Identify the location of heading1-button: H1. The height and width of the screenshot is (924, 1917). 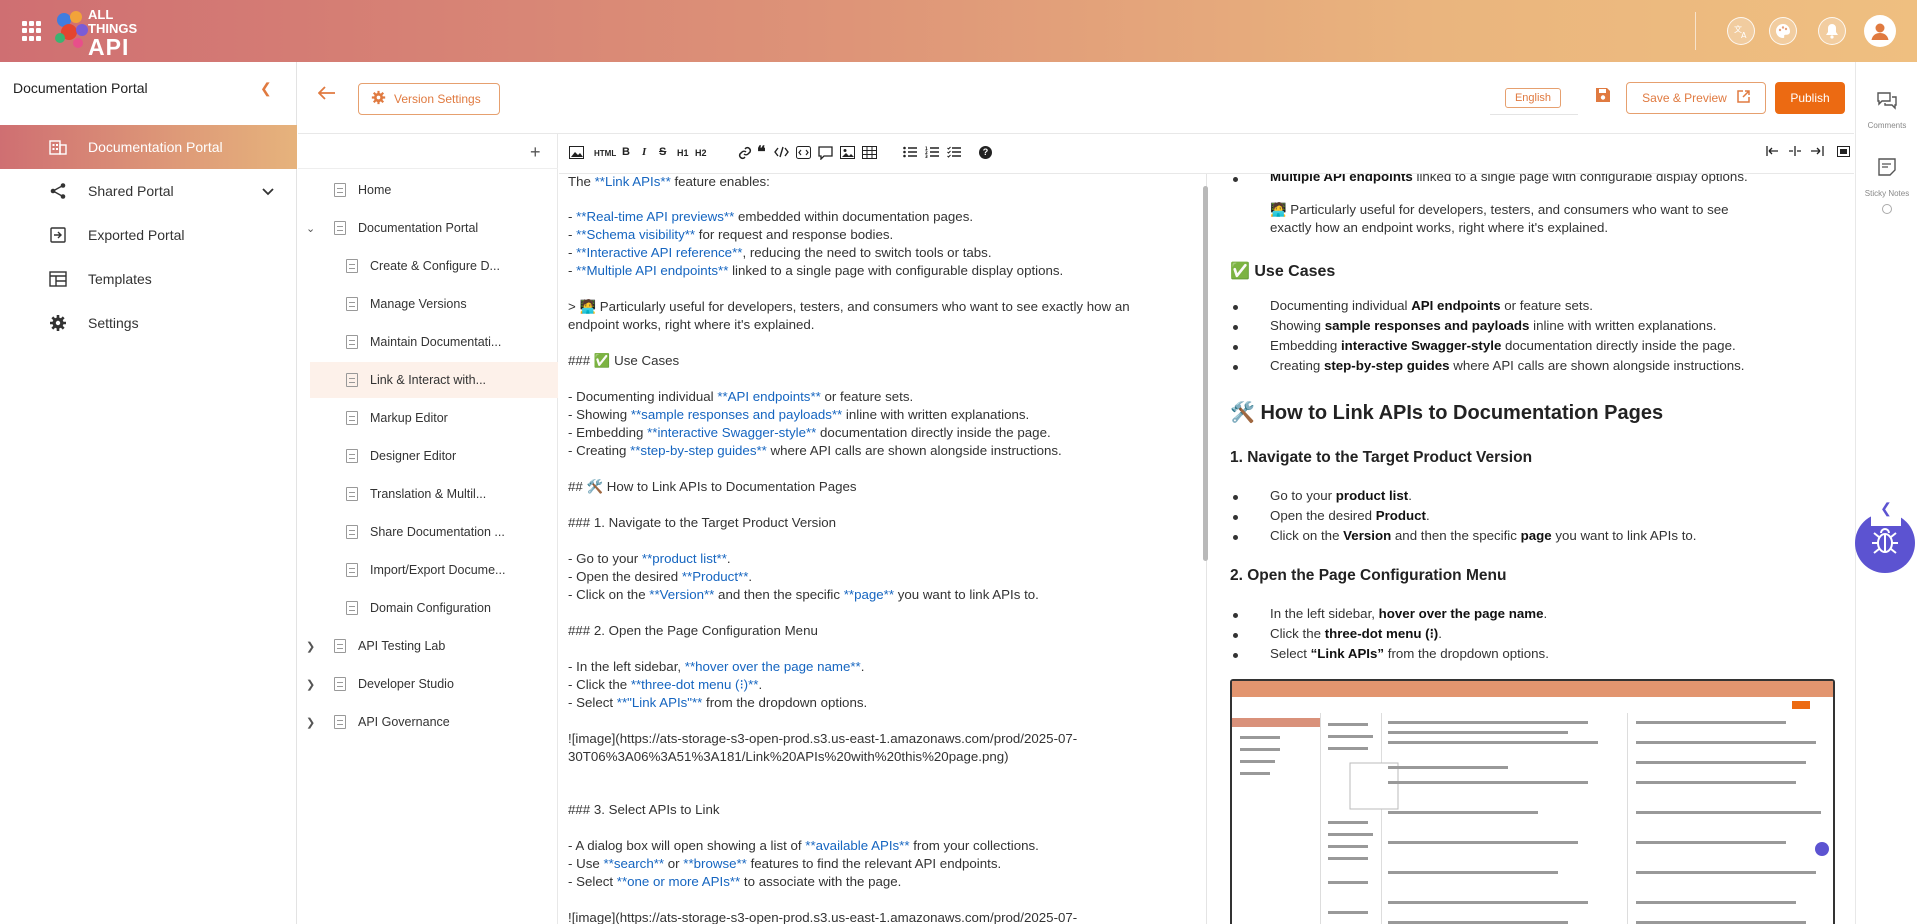
(683, 153).